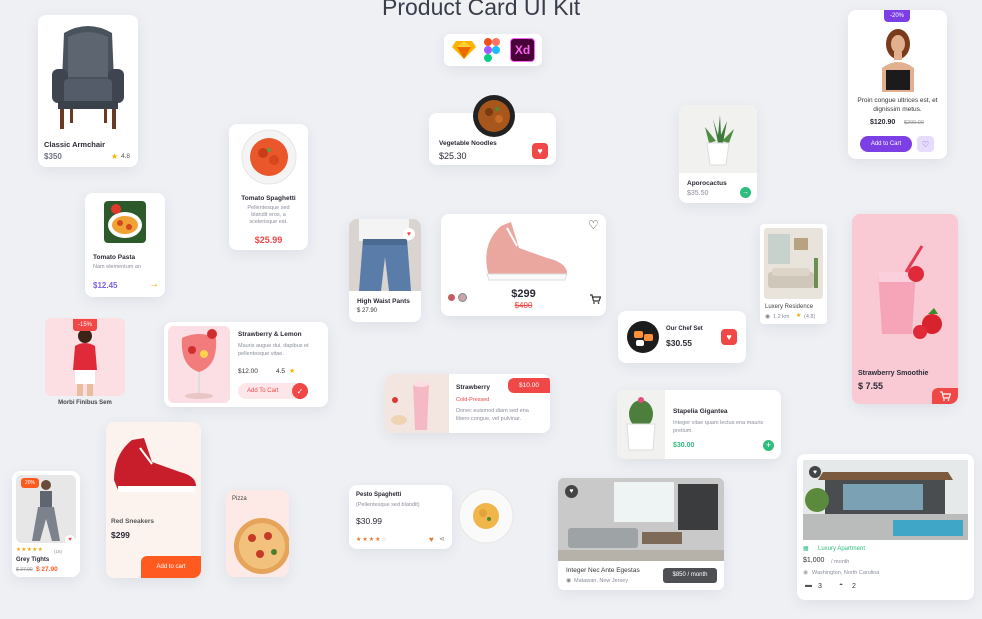 This screenshot has height=619, width=982. I want to click on page-title: Product Card UI Kit, so click(481, 10).